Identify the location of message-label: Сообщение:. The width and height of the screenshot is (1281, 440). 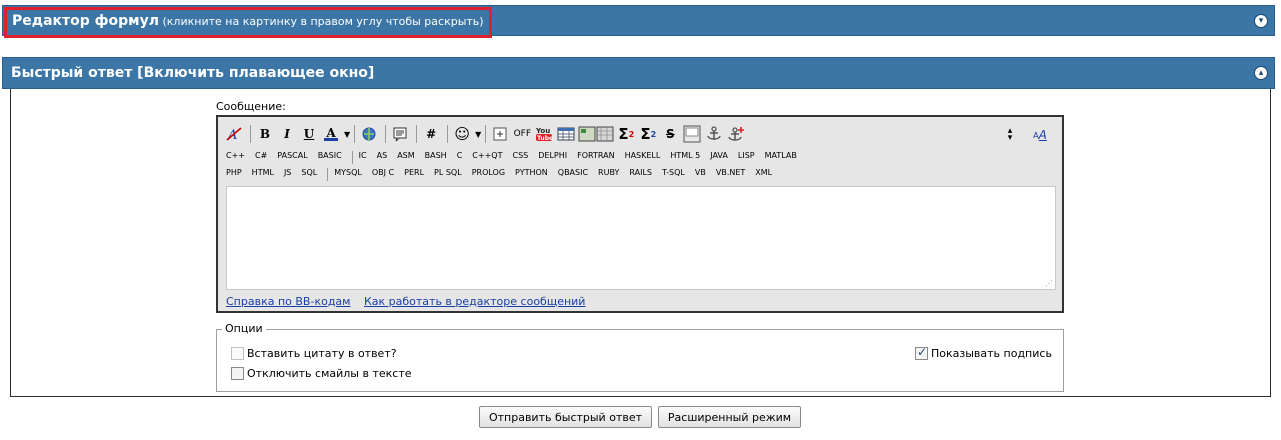
(251, 106).